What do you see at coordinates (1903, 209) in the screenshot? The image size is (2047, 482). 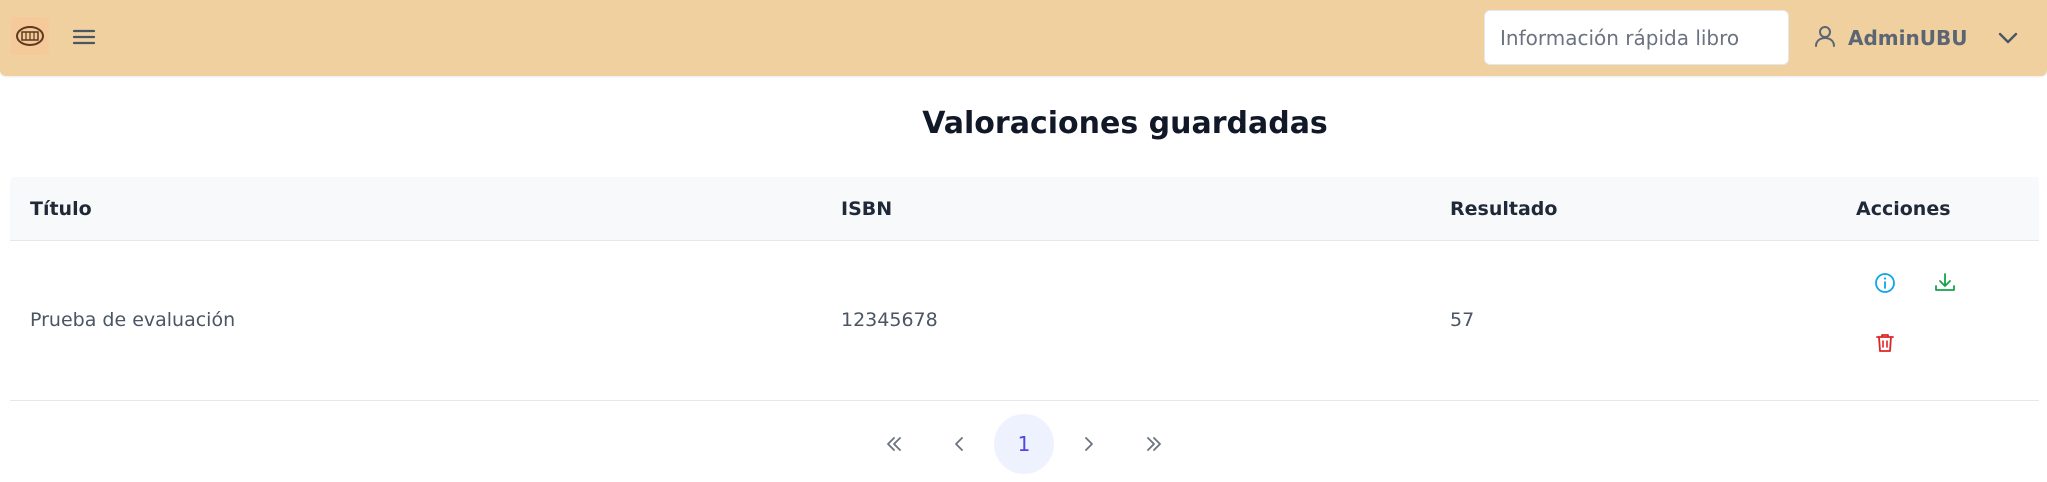 I see `column-header-acciones: Acciones` at bounding box center [1903, 209].